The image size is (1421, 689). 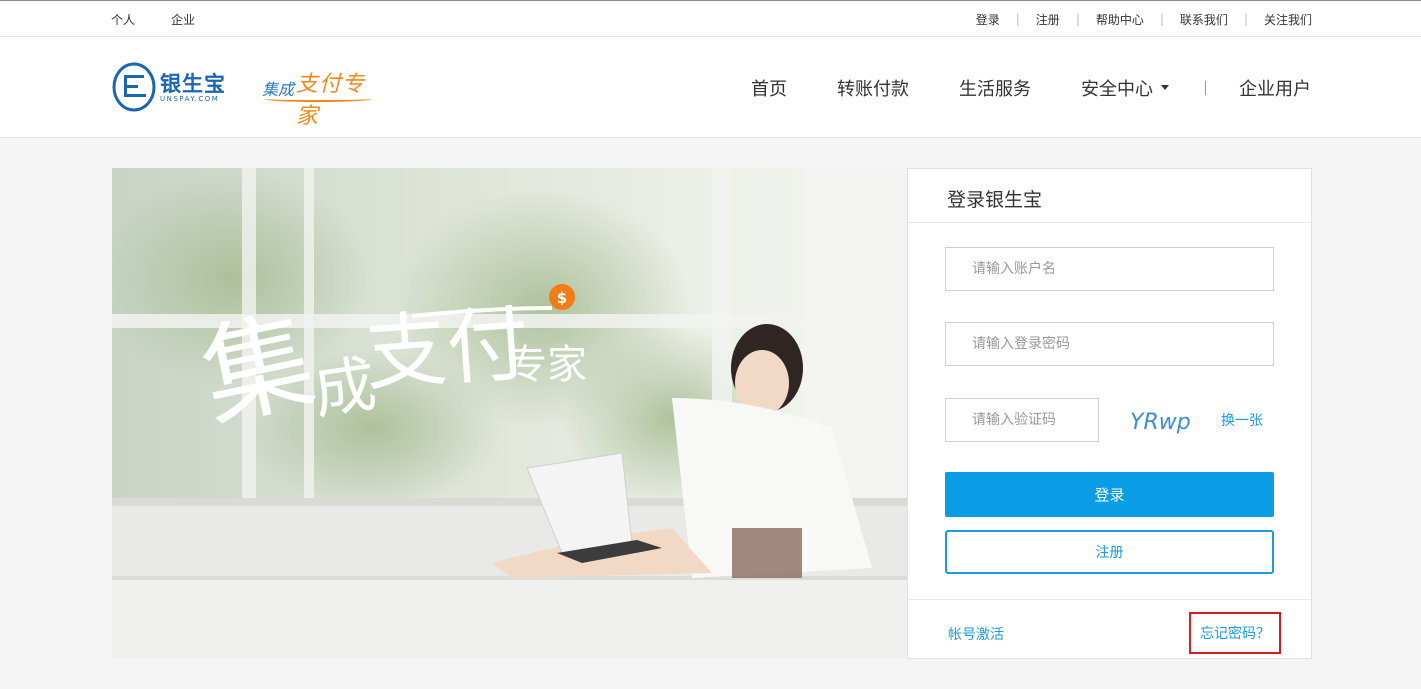 I want to click on forgot-password-link: 忘记密码？, so click(x=1235, y=633).